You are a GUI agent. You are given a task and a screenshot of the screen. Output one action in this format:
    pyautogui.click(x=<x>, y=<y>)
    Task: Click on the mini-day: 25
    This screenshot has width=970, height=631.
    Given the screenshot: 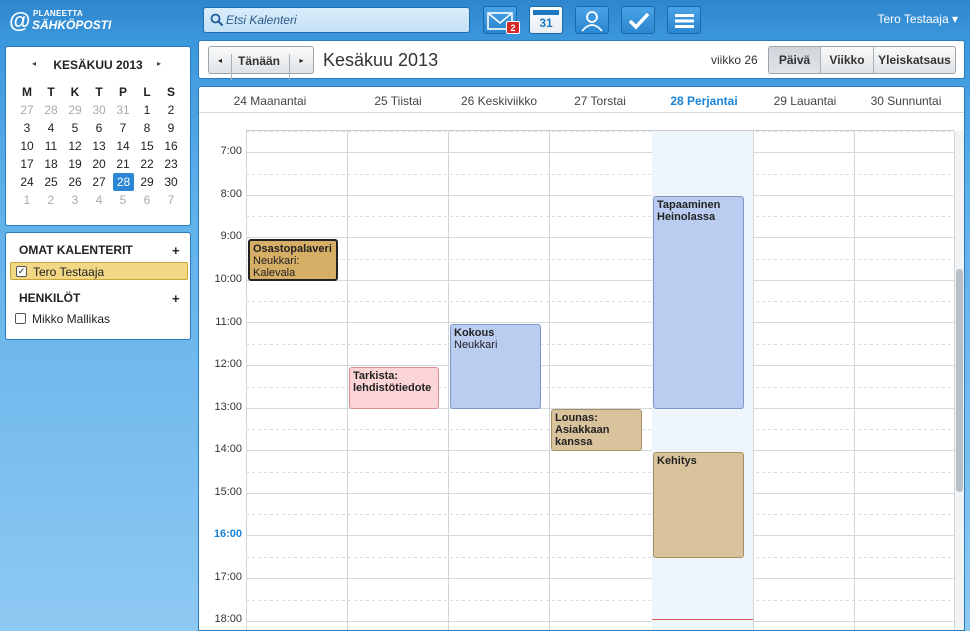 What is the action you would take?
    pyautogui.click(x=51, y=182)
    